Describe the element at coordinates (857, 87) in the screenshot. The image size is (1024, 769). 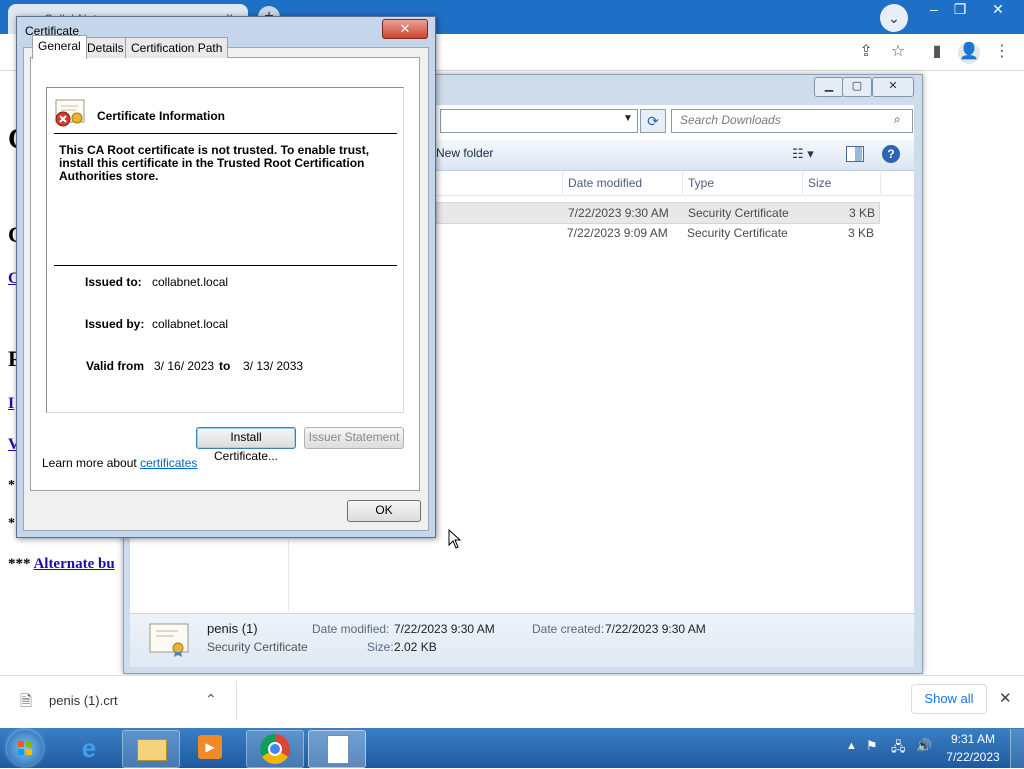
I see `explorer-maximize-button: ▢` at that location.